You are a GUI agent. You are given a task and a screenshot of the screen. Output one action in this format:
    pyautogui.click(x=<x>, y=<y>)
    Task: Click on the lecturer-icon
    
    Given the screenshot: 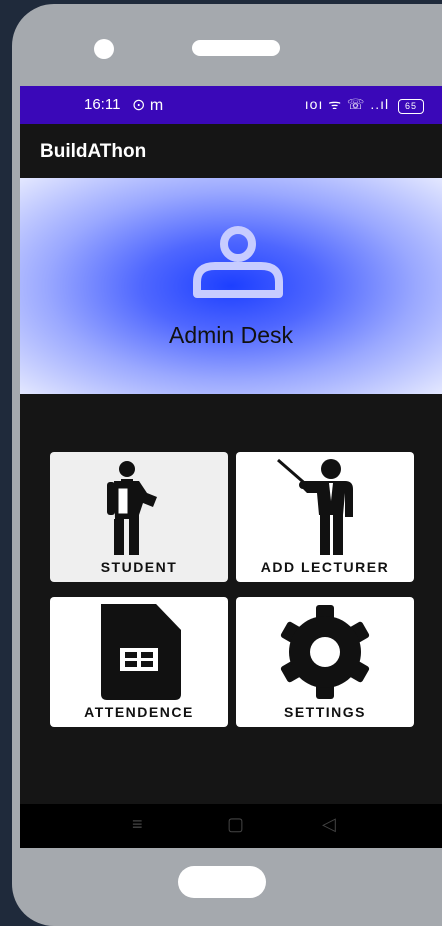 What is the action you would take?
    pyautogui.click(x=315, y=506)
    